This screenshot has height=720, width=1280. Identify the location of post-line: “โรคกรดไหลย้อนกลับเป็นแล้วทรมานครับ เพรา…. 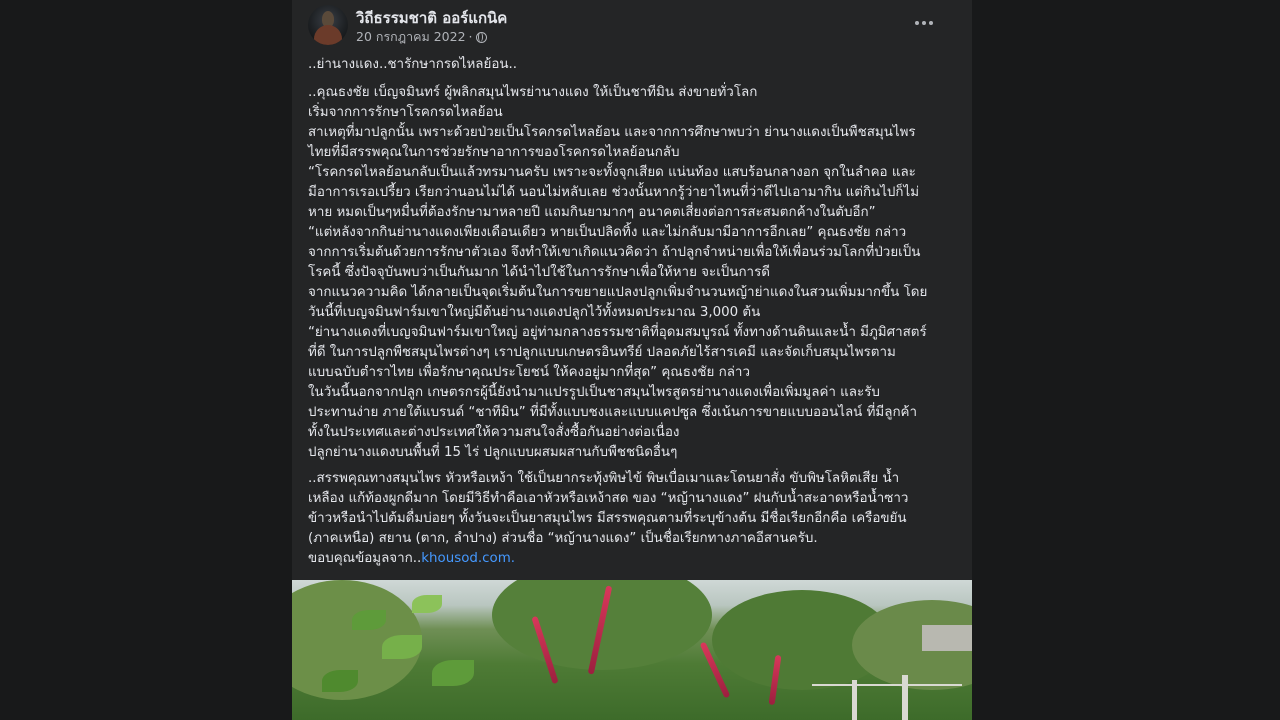
(612, 172).